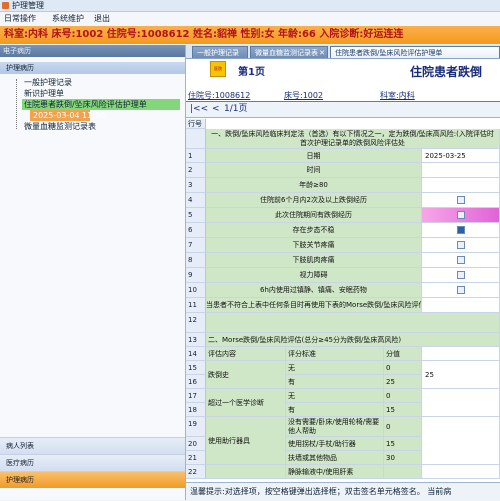 This screenshot has width=500, height=501. Describe the element at coordinates (60, 126) in the screenshot. I see `tree-item-glucose: 微量血糖监测记录表` at that location.